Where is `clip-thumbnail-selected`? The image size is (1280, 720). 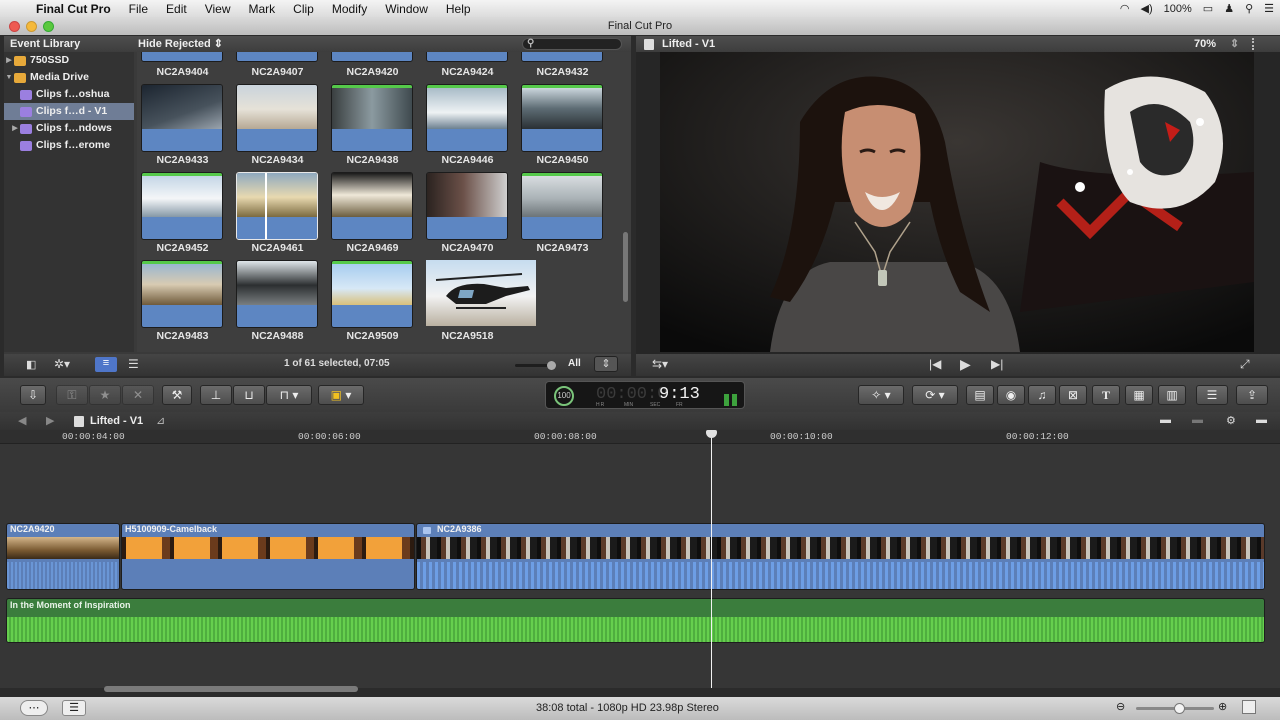 clip-thumbnail-selected is located at coordinates (277, 206).